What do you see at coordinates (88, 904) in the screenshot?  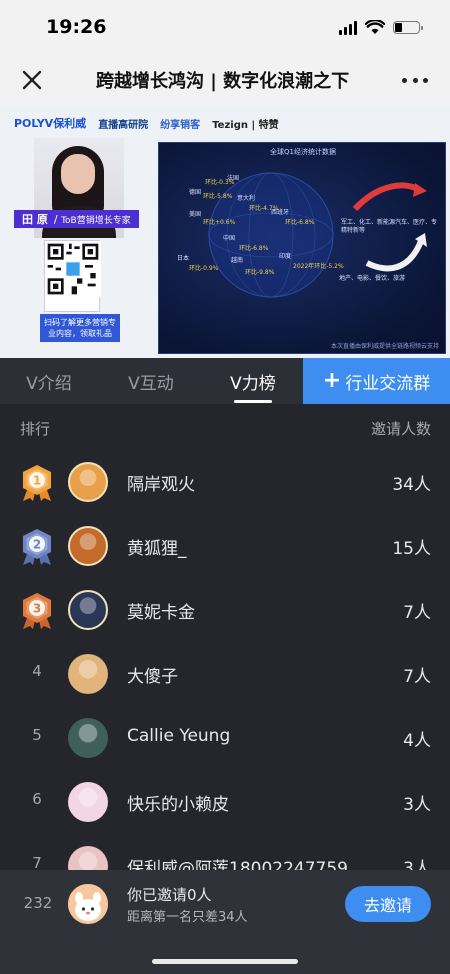 I see `my-avatar` at bounding box center [88, 904].